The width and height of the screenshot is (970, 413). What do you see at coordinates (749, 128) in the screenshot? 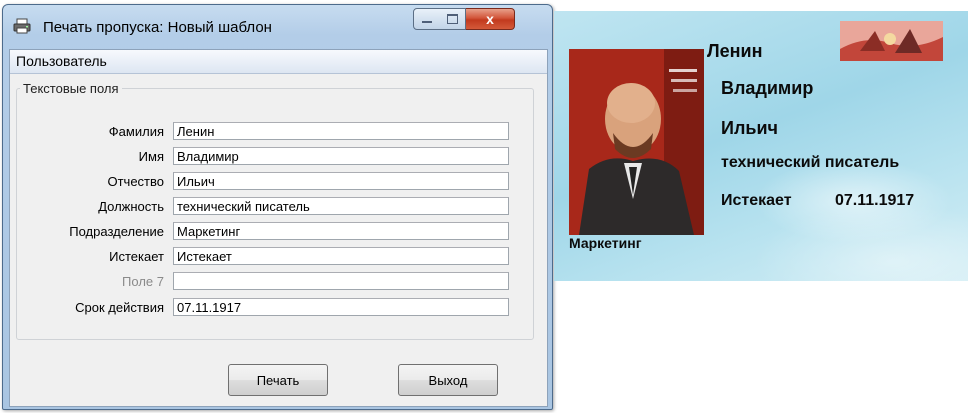
I see `badge-patronymic: Ильич` at bounding box center [749, 128].